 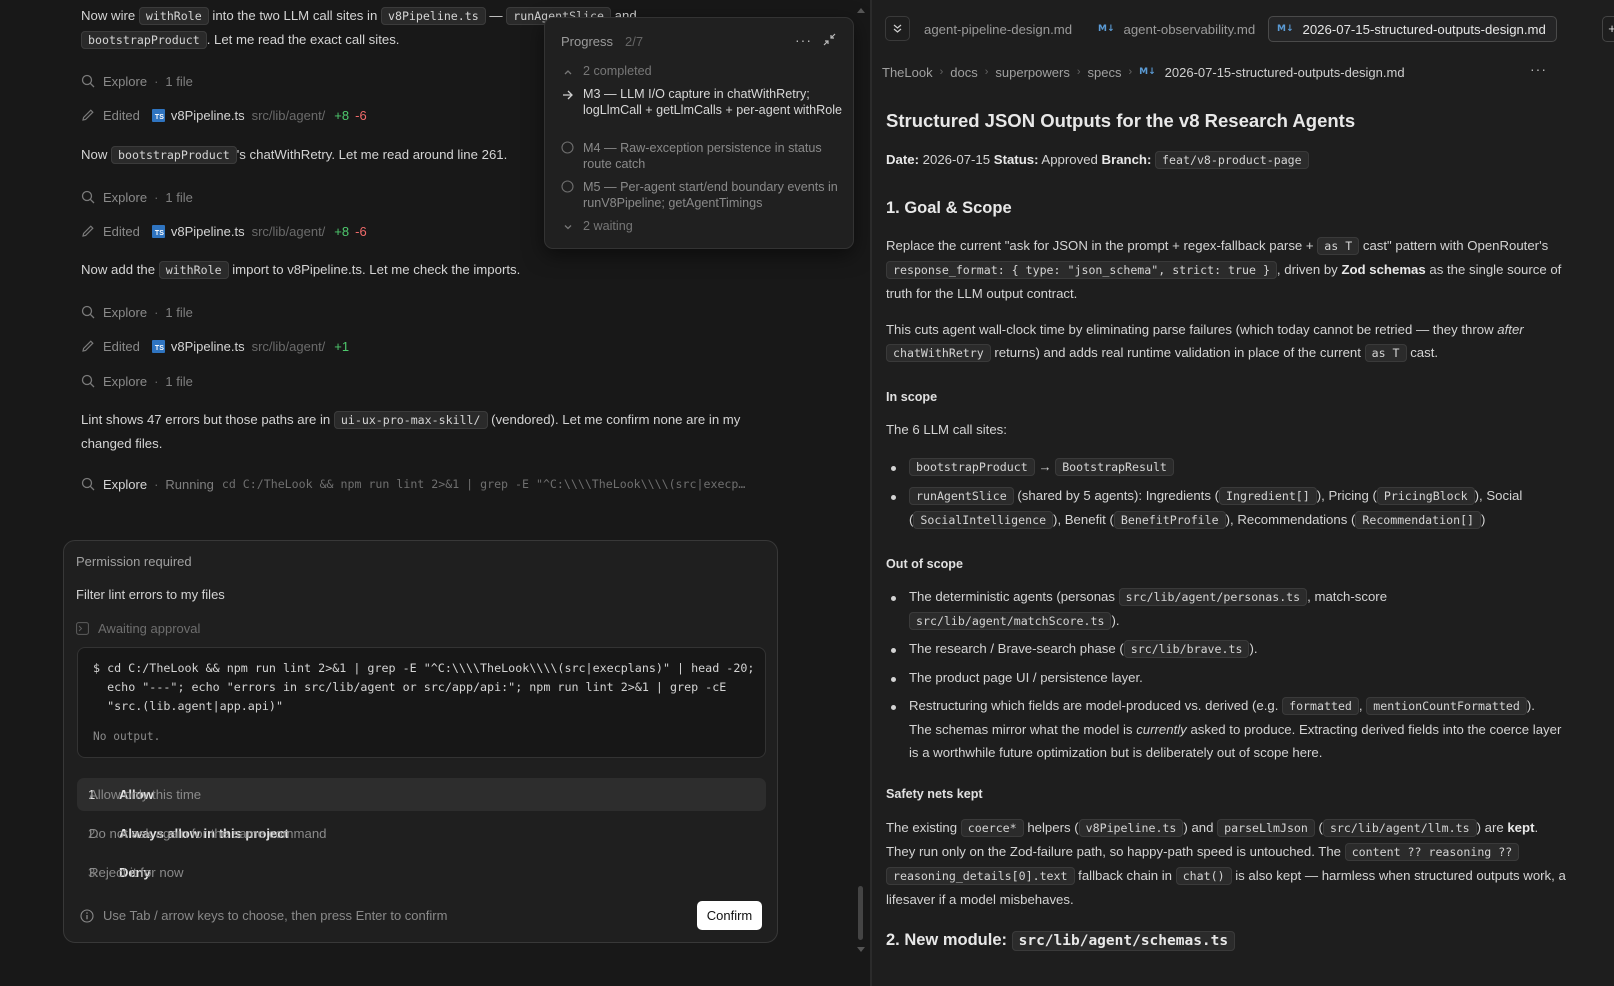 I want to click on awaiting-label: Awaiting approval, so click(x=149, y=628).